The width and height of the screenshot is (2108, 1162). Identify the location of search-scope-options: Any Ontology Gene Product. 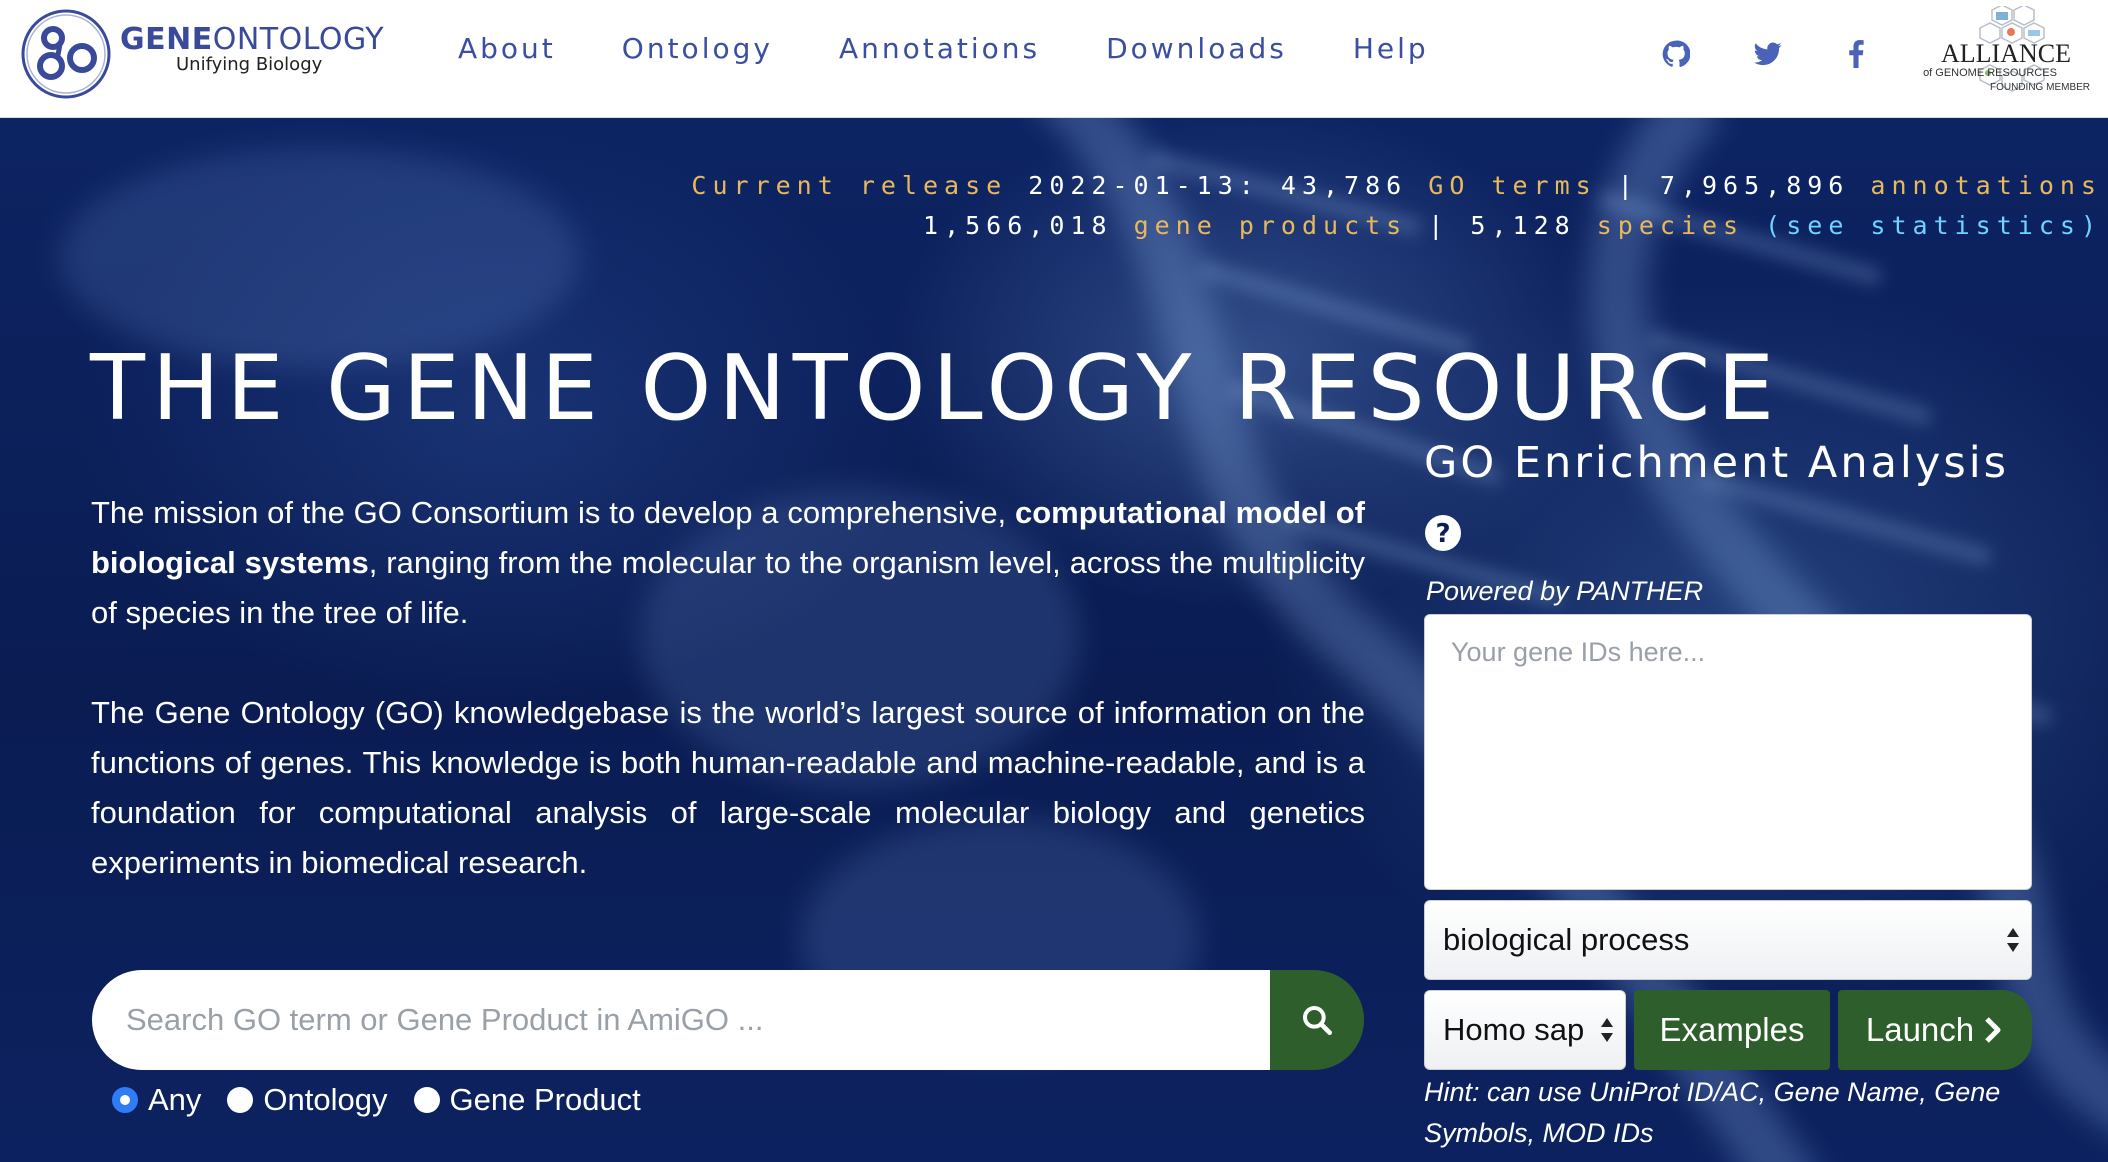
(389, 1100).